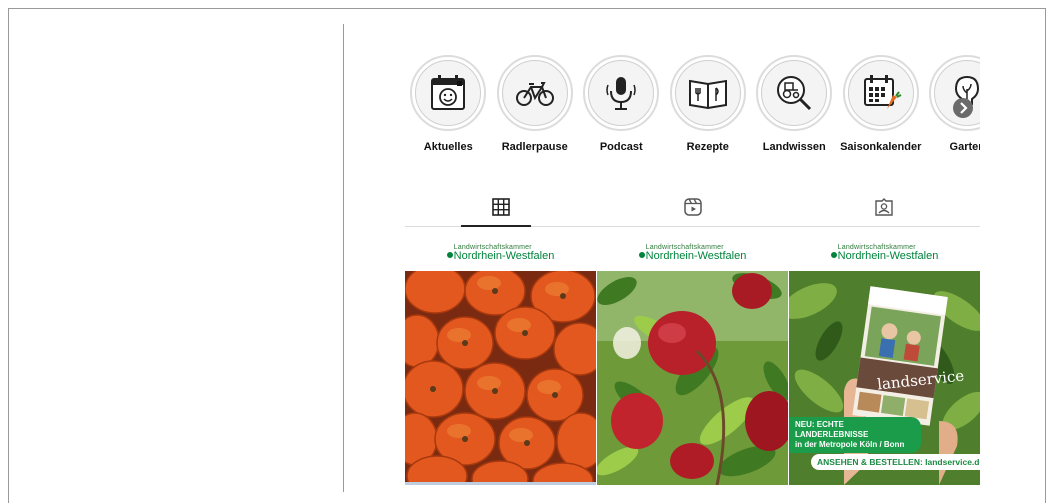 This screenshot has width=1046, height=503. What do you see at coordinates (535, 110) in the screenshot?
I see `highlight-radlerpause: Radlerpause` at bounding box center [535, 110].